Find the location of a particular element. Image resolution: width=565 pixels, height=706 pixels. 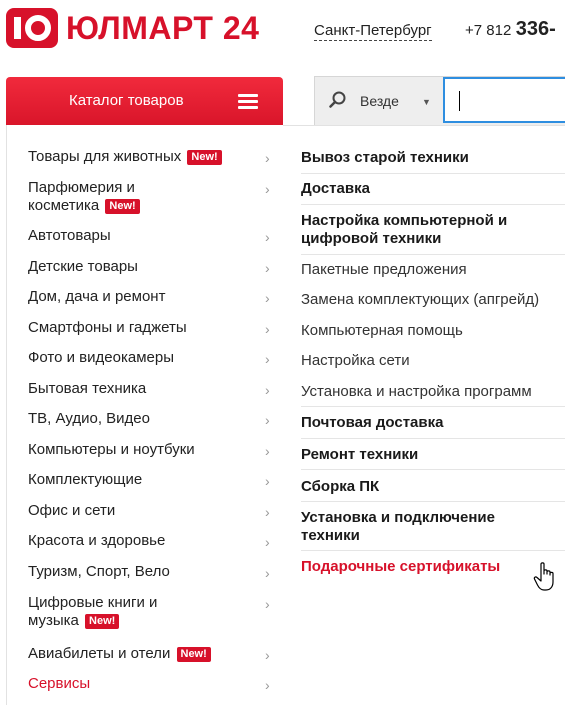

service-label: Доставка is located at coordinates (335, 188).